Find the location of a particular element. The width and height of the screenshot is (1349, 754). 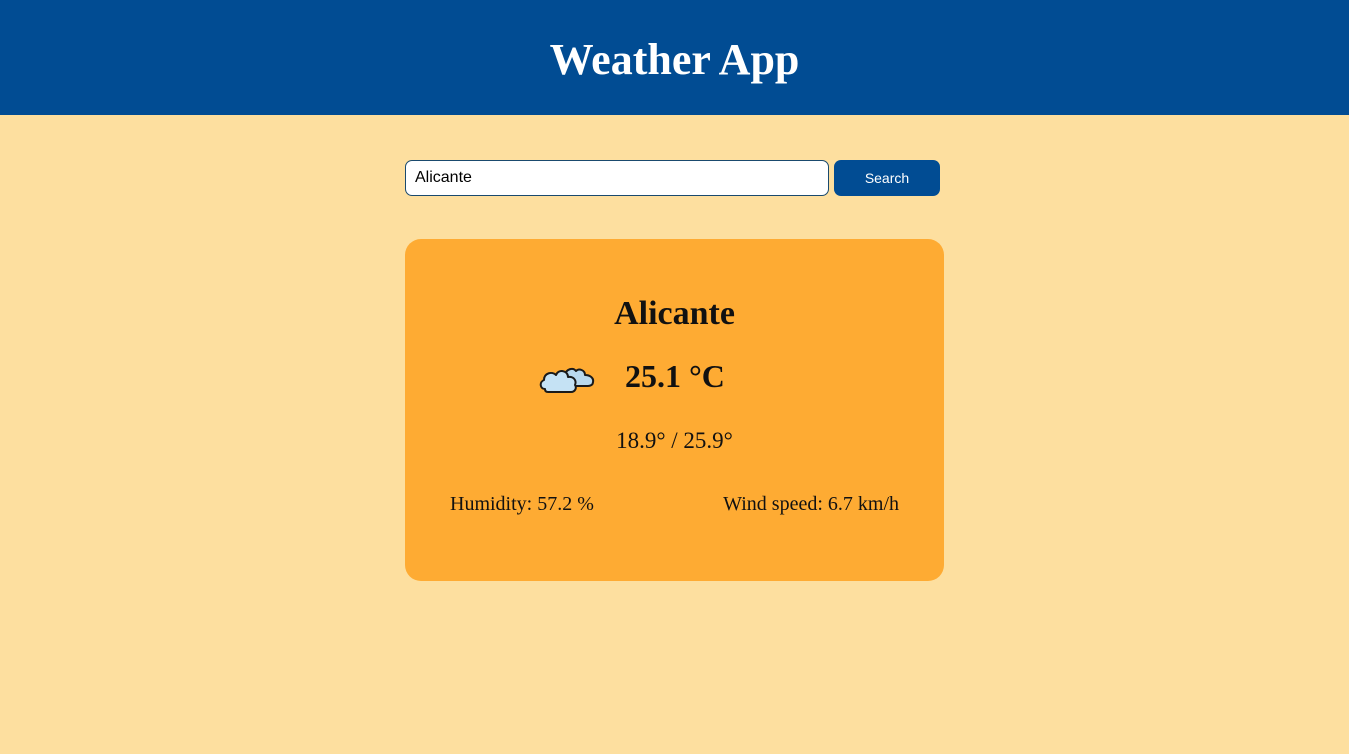

humidity-label: Humidity: 57.2 % is located at coordinates (522, 504).